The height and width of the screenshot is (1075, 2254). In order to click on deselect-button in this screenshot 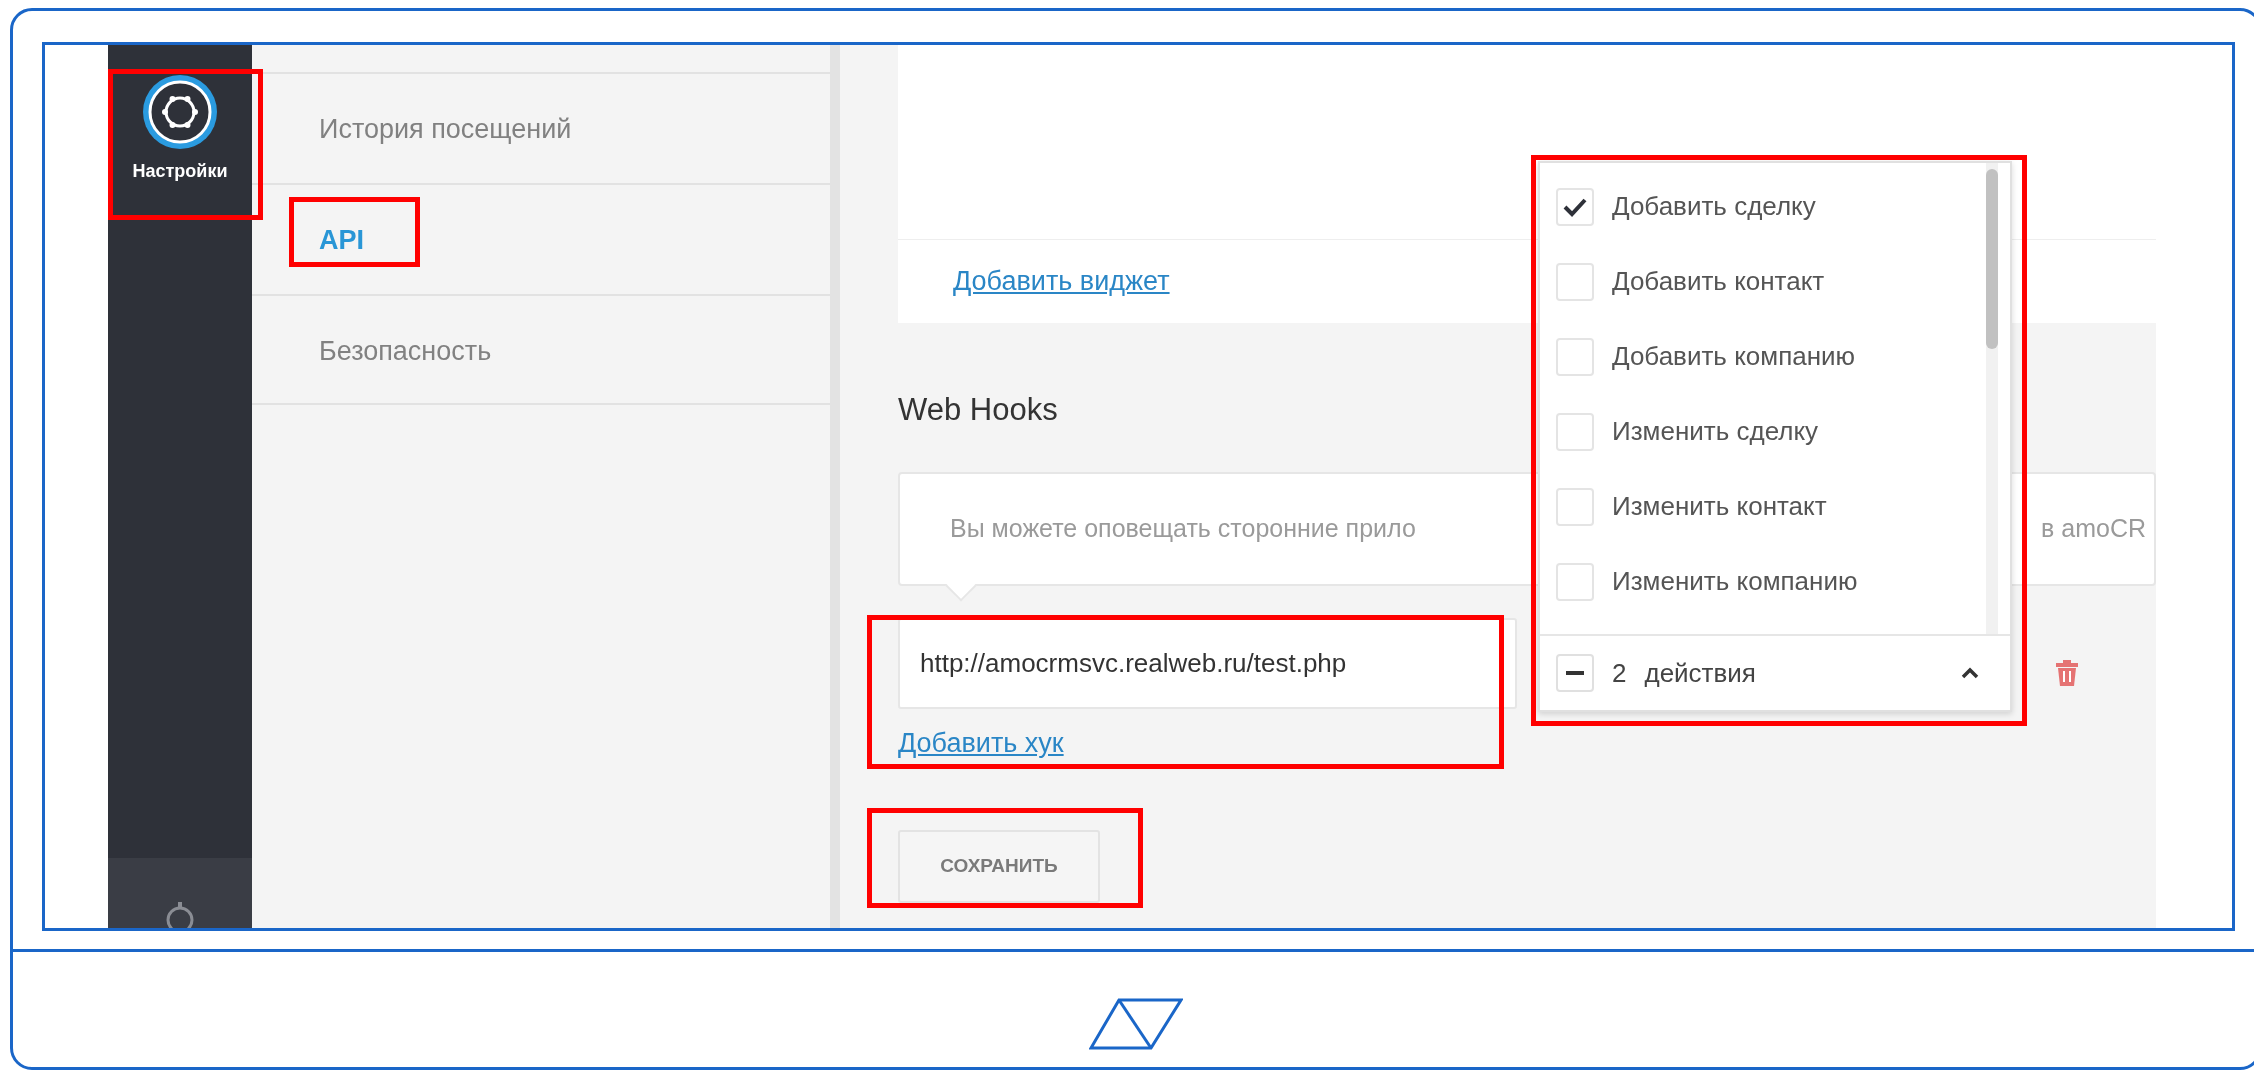, I will do `click(1575, 673)`.